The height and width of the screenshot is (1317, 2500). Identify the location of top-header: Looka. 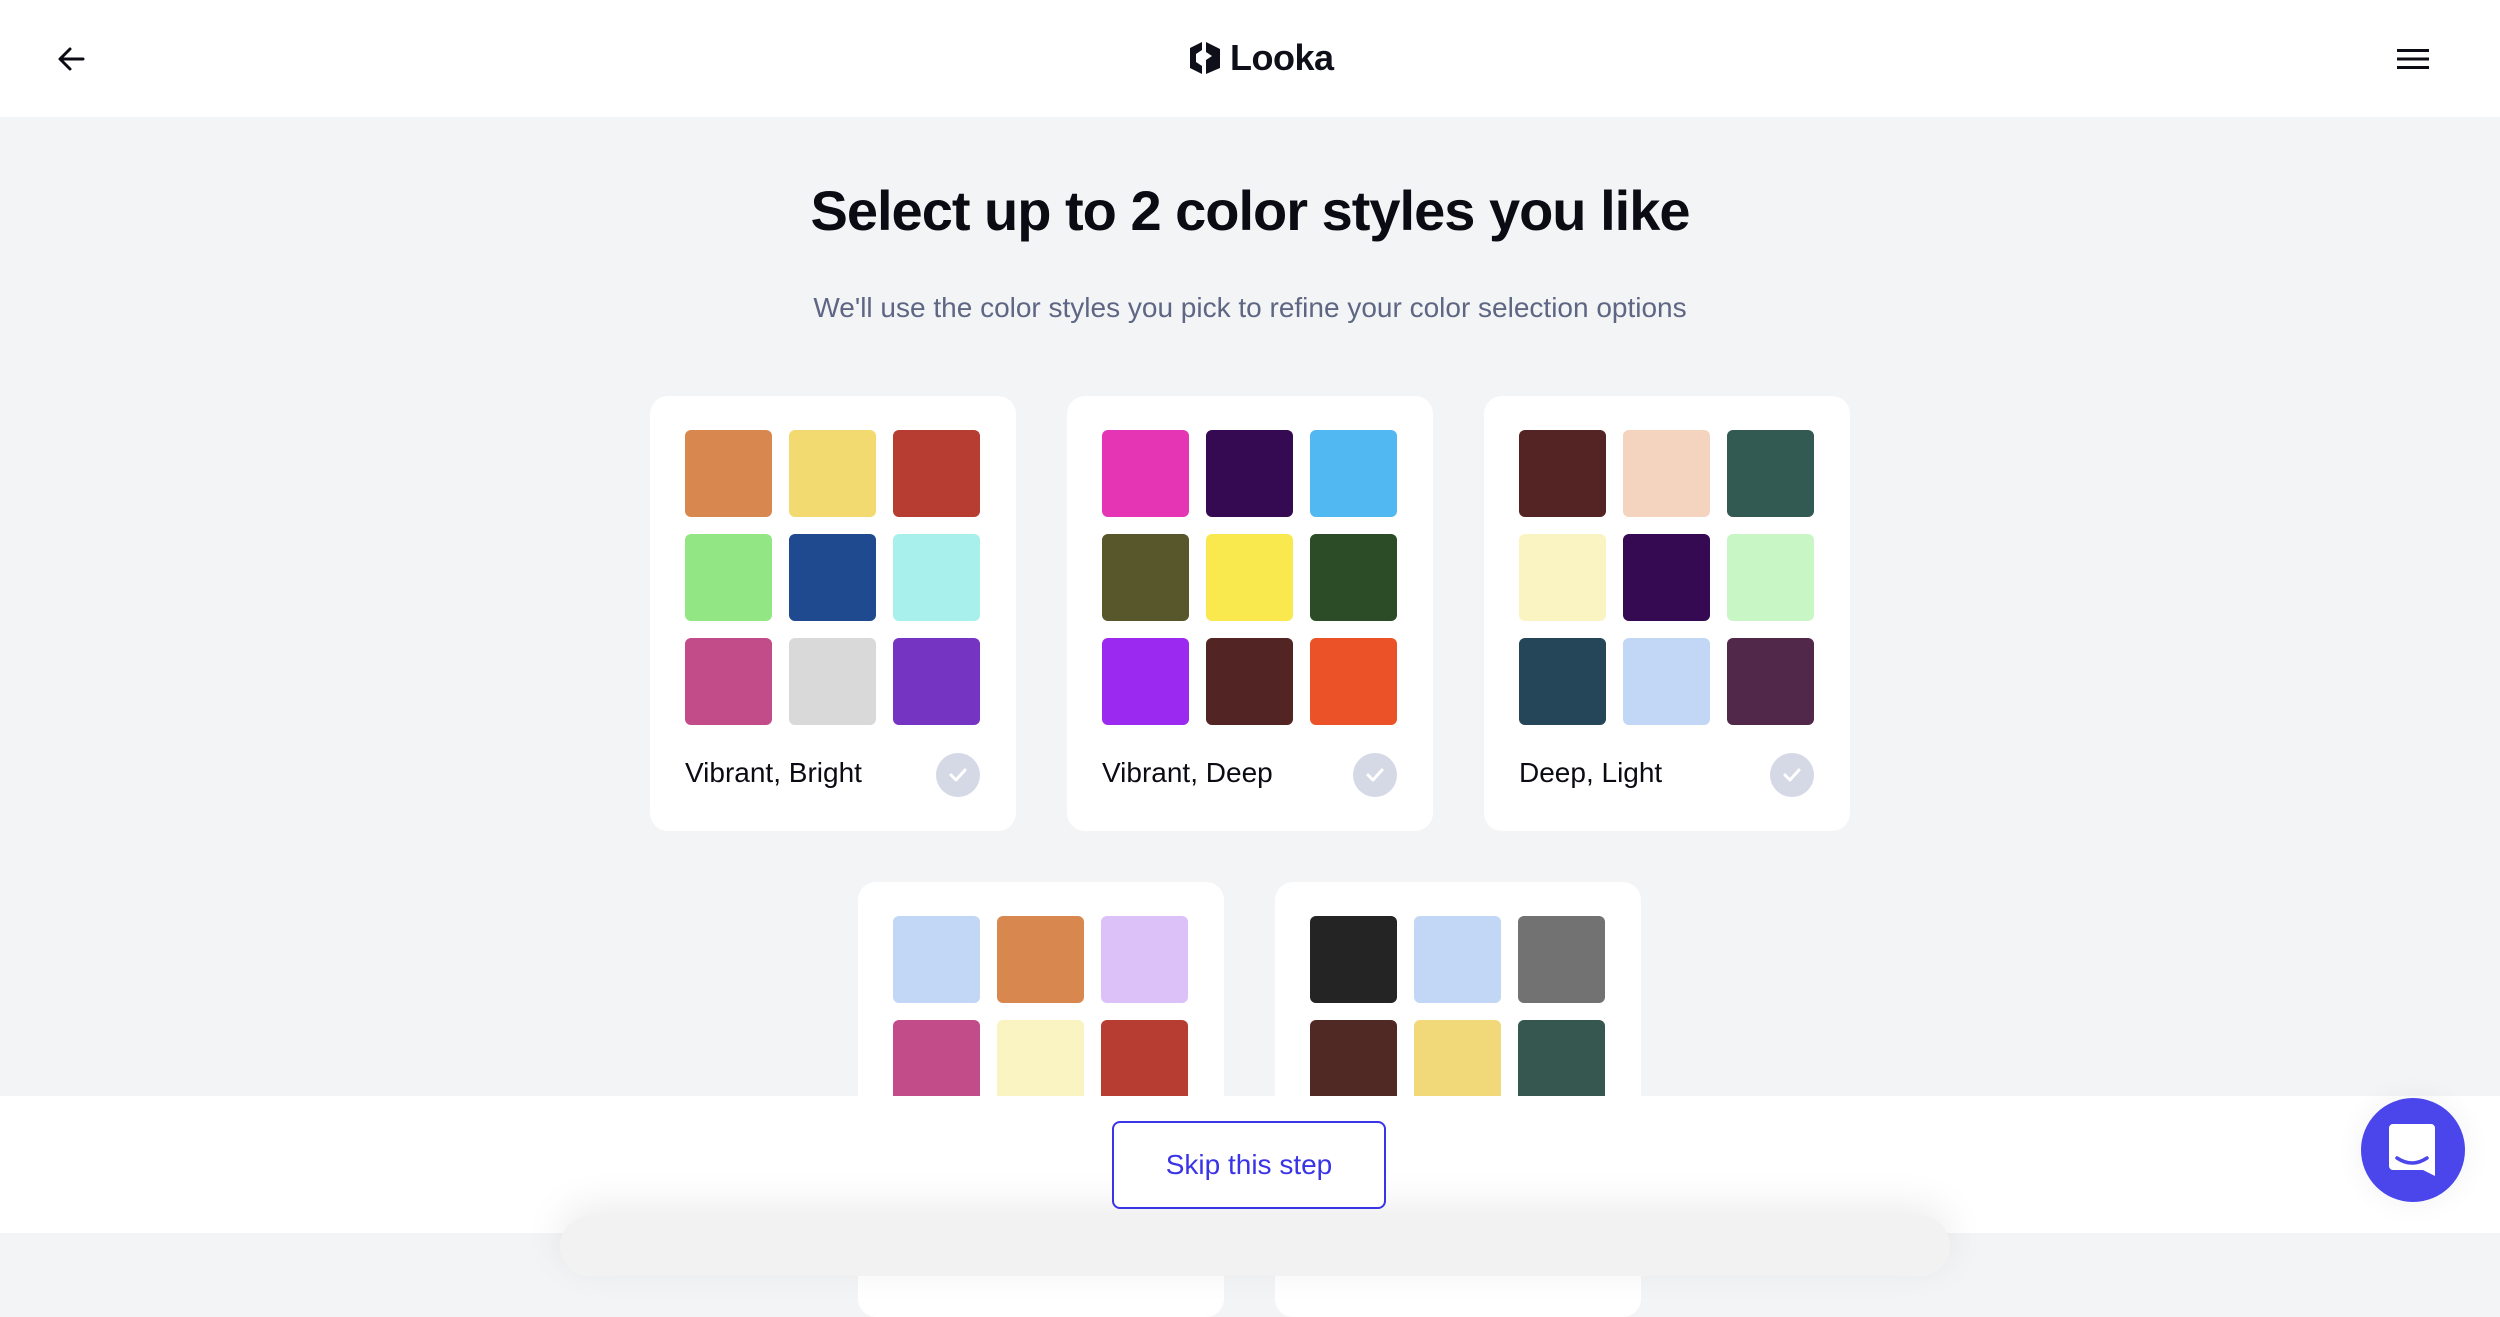
(1250, 58).